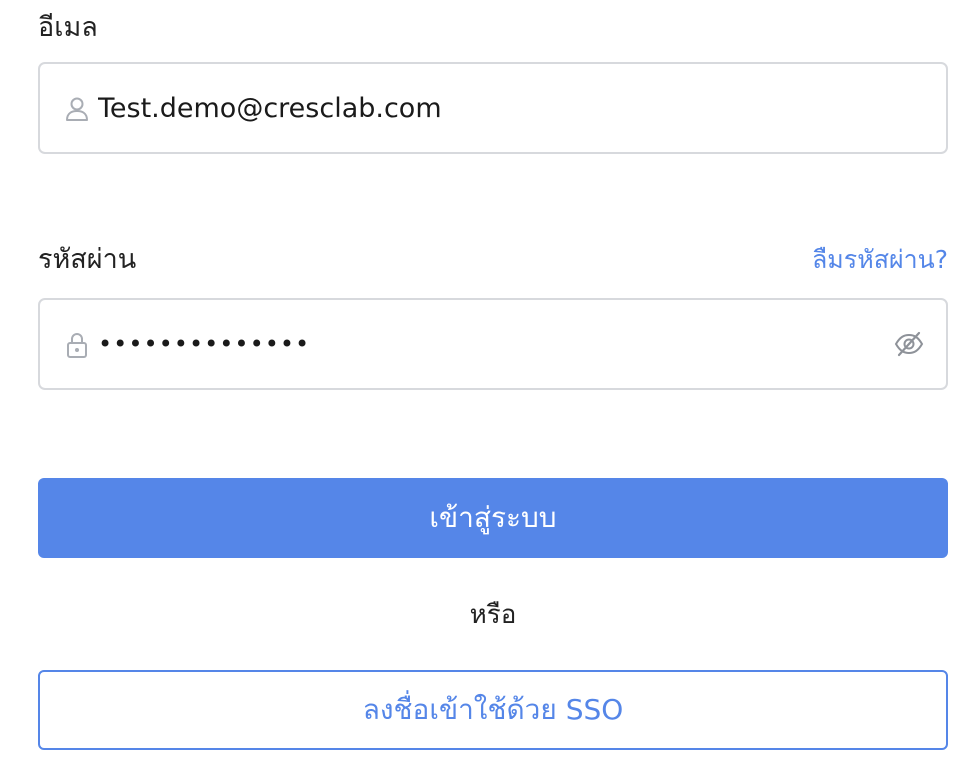 The height and width of the screenshot is (778, 968). I want to click on password-label: รหัสผ่าน, so click(87, 259).